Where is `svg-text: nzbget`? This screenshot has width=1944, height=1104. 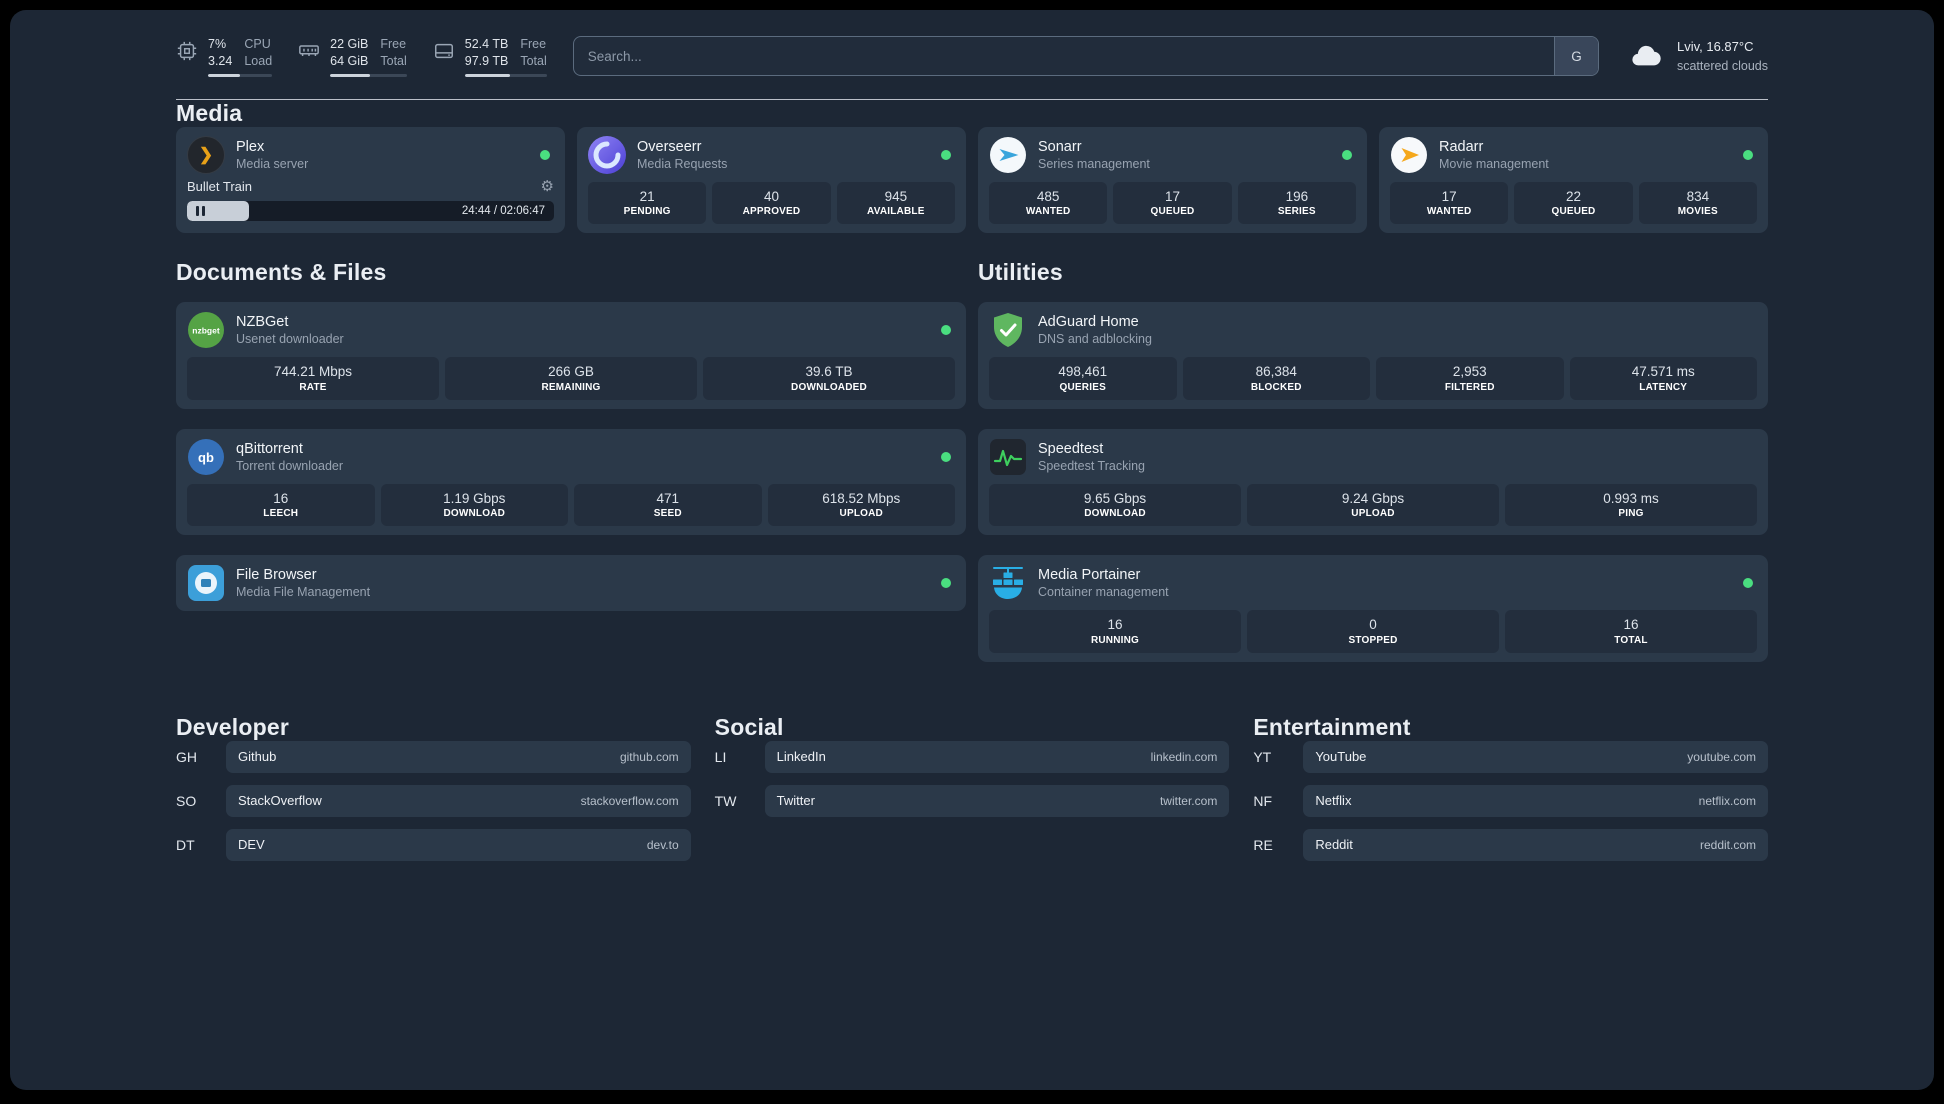 svg-text: nzbget is located at coordinates (206, 331).